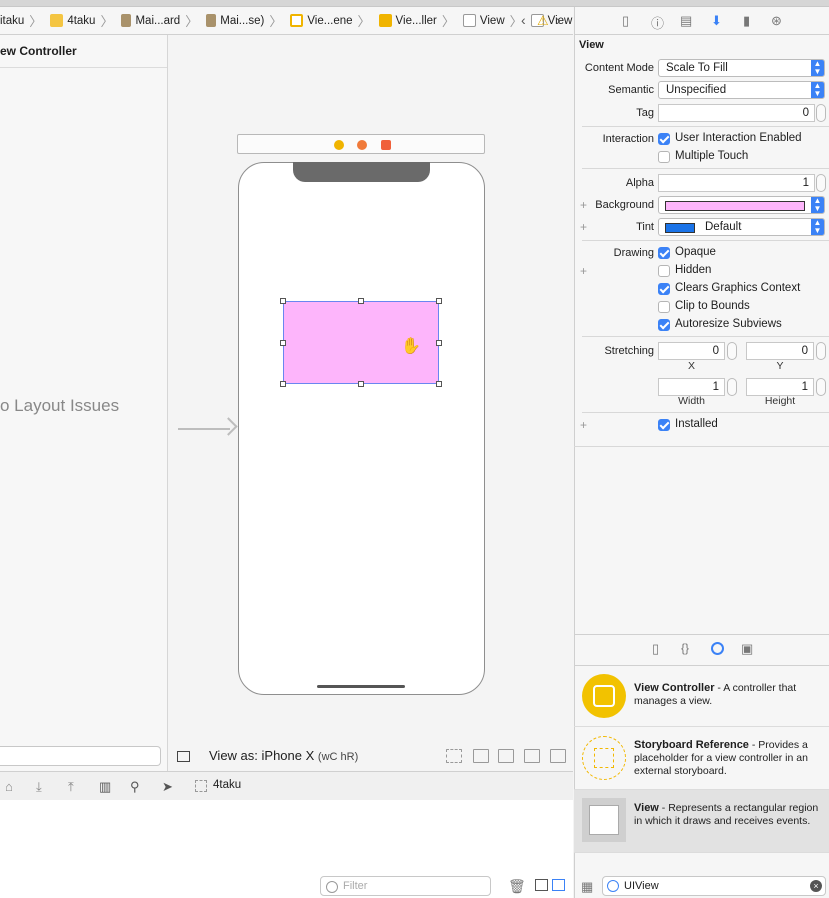  What do you see at coordinates (241, 20) in the screenshot?
I see `breadcrumb-item: Mai...se) 〉` at bounding box center [241, 20].